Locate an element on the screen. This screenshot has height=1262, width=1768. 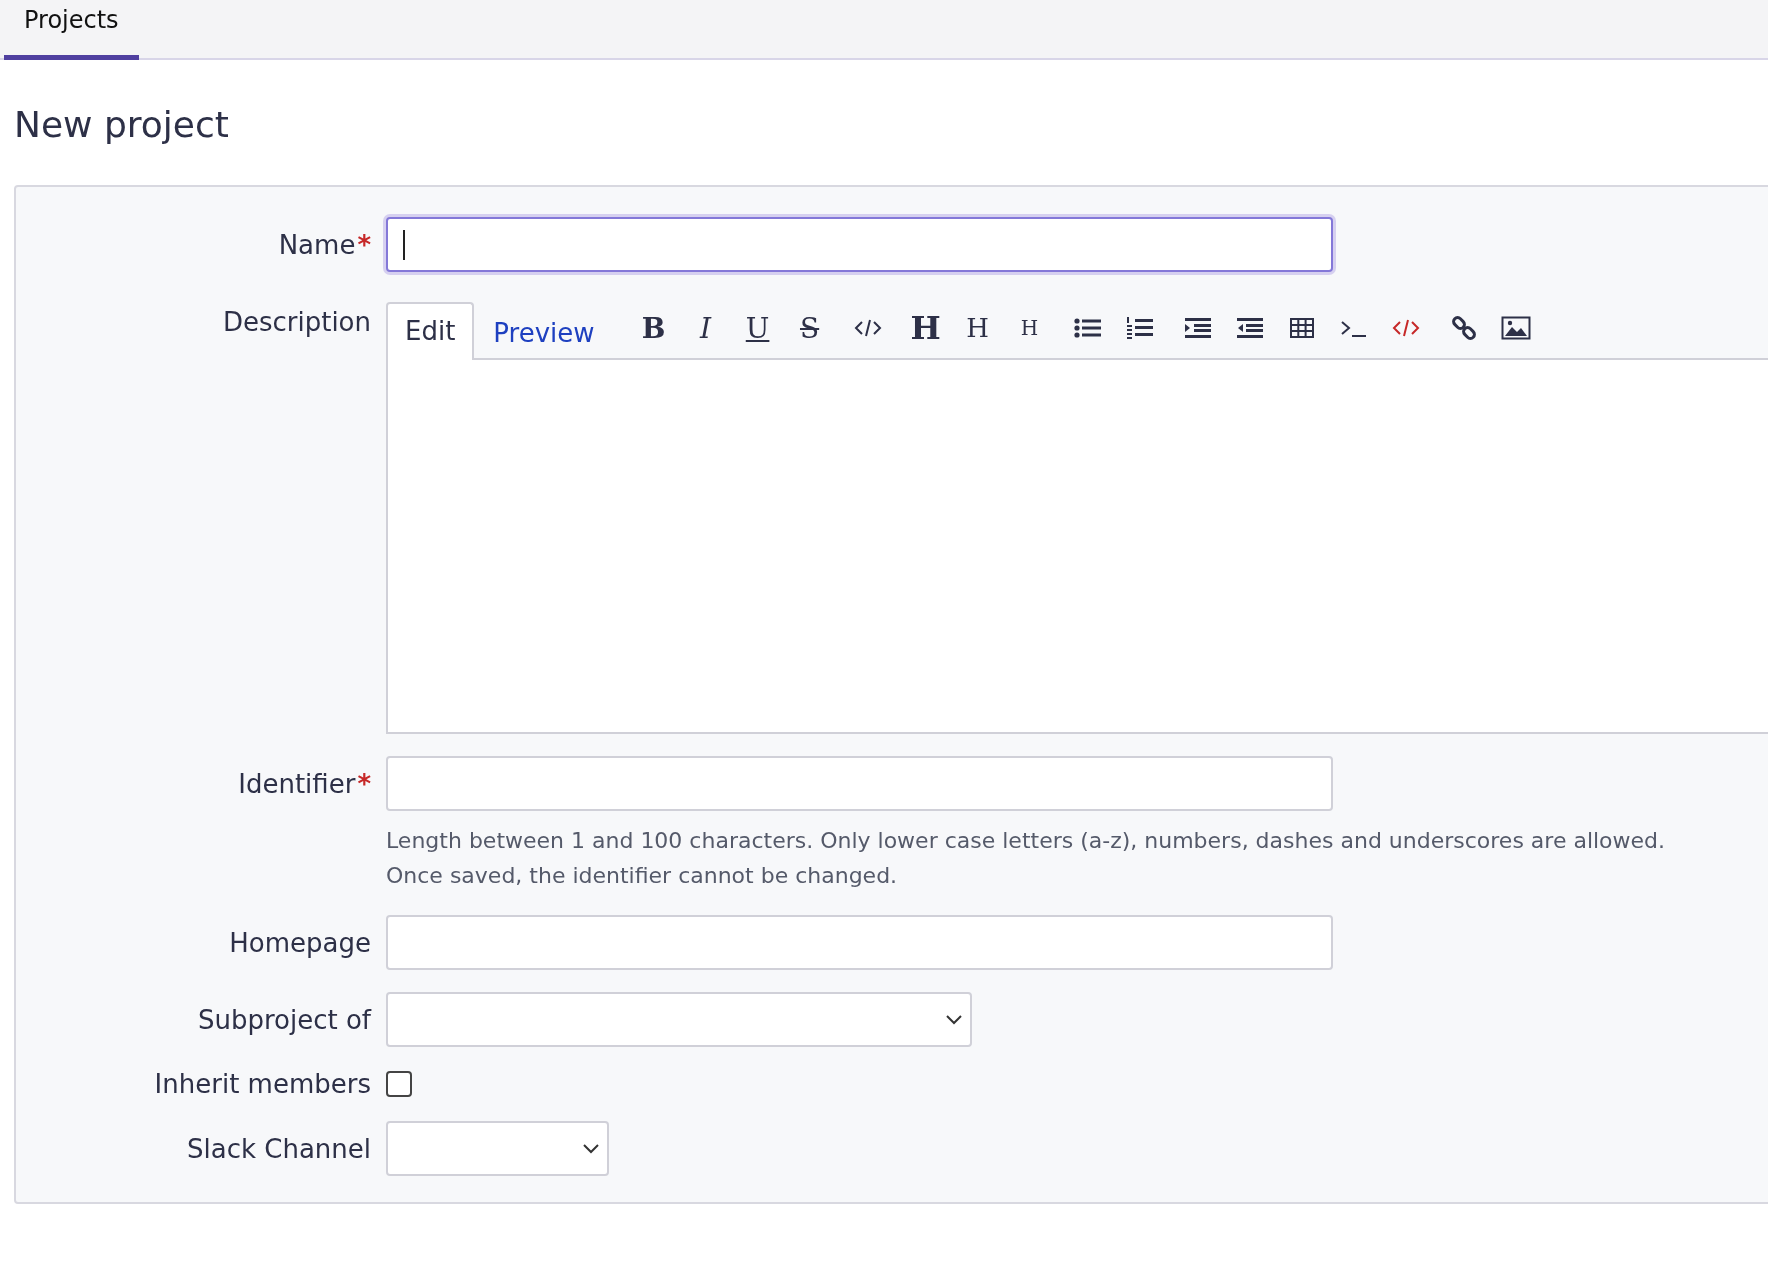
bullet-list-icon is located at coordinates (1087, 328).